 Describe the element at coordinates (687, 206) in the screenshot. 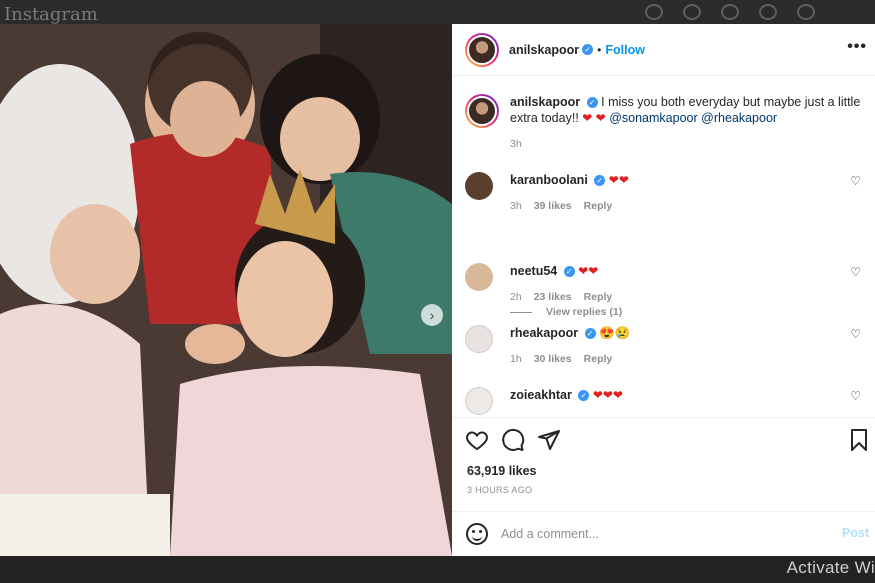

I see `comment-meta: 3h 39 likes Reply` at that location.